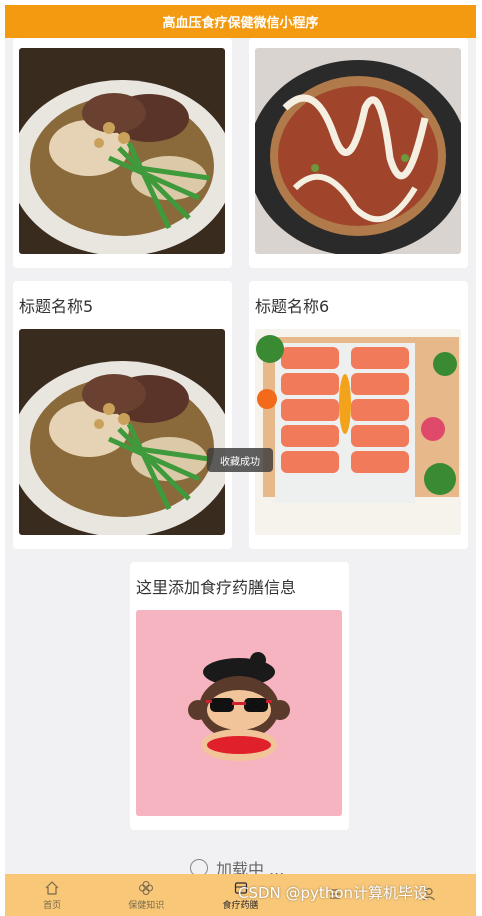 The image size is (482, 916). I want to click on tab-health-knowledge: 保健知识, so click(146, 895).